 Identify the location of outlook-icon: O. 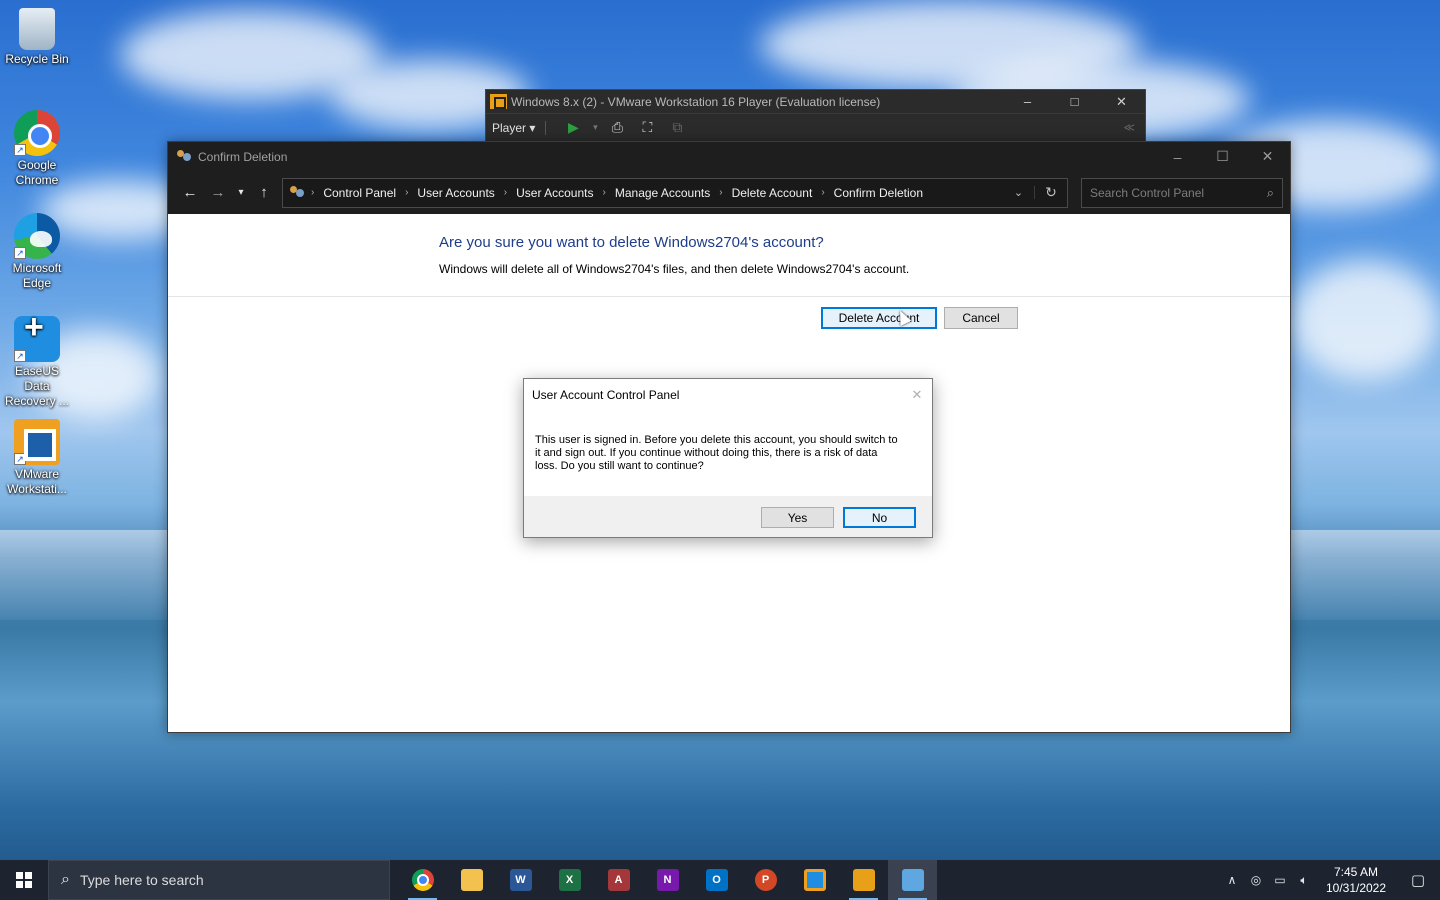
(716, 880).